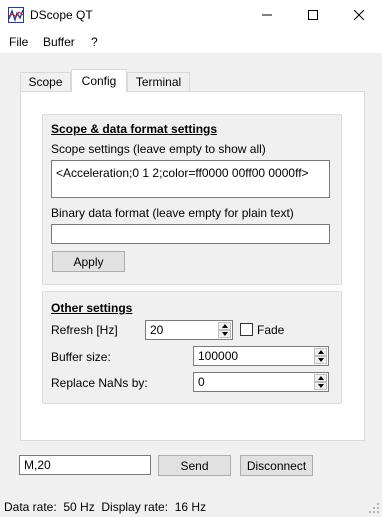 Image resolution: width=382 pixels, height=517 pixels. I want to click on tab-scope: Scope, so click(45, 81).